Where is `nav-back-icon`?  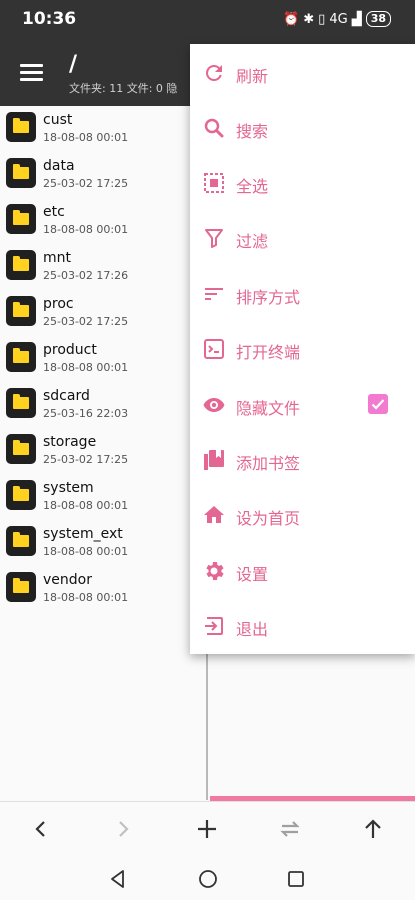 nav-back-icon is located at coordinates (118, 879).